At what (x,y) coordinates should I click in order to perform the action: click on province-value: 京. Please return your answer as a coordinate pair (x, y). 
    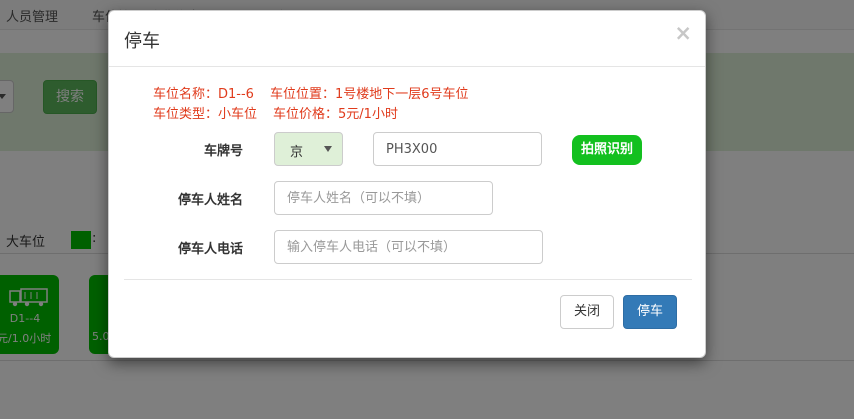
    Looking at the image, I should click on (297, 152).